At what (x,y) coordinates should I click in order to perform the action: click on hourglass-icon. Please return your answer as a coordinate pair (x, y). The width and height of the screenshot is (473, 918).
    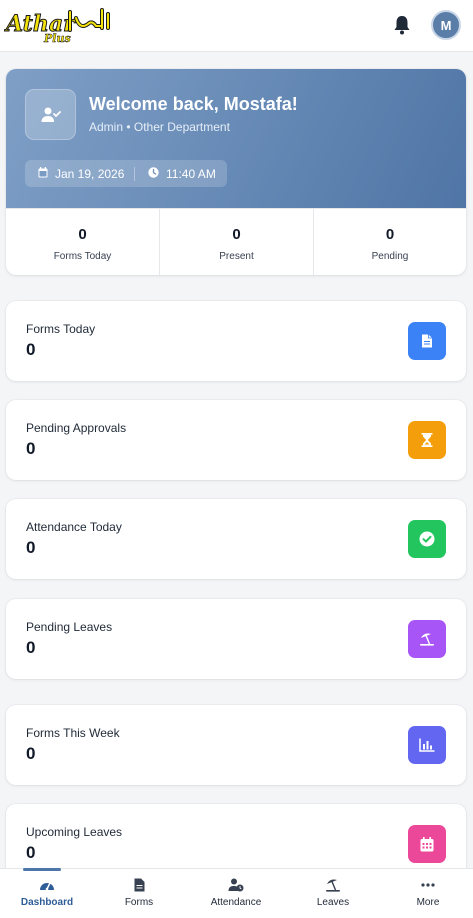
    Looking at the image, I should click on (427, 440).